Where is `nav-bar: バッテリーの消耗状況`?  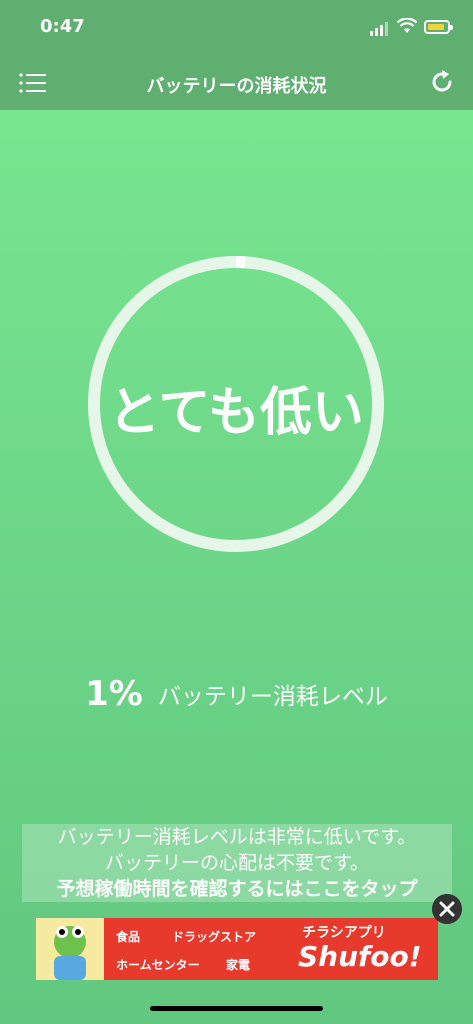
nav-bar: バッテリーの消耗状況 is located at coordinates (236, 83).